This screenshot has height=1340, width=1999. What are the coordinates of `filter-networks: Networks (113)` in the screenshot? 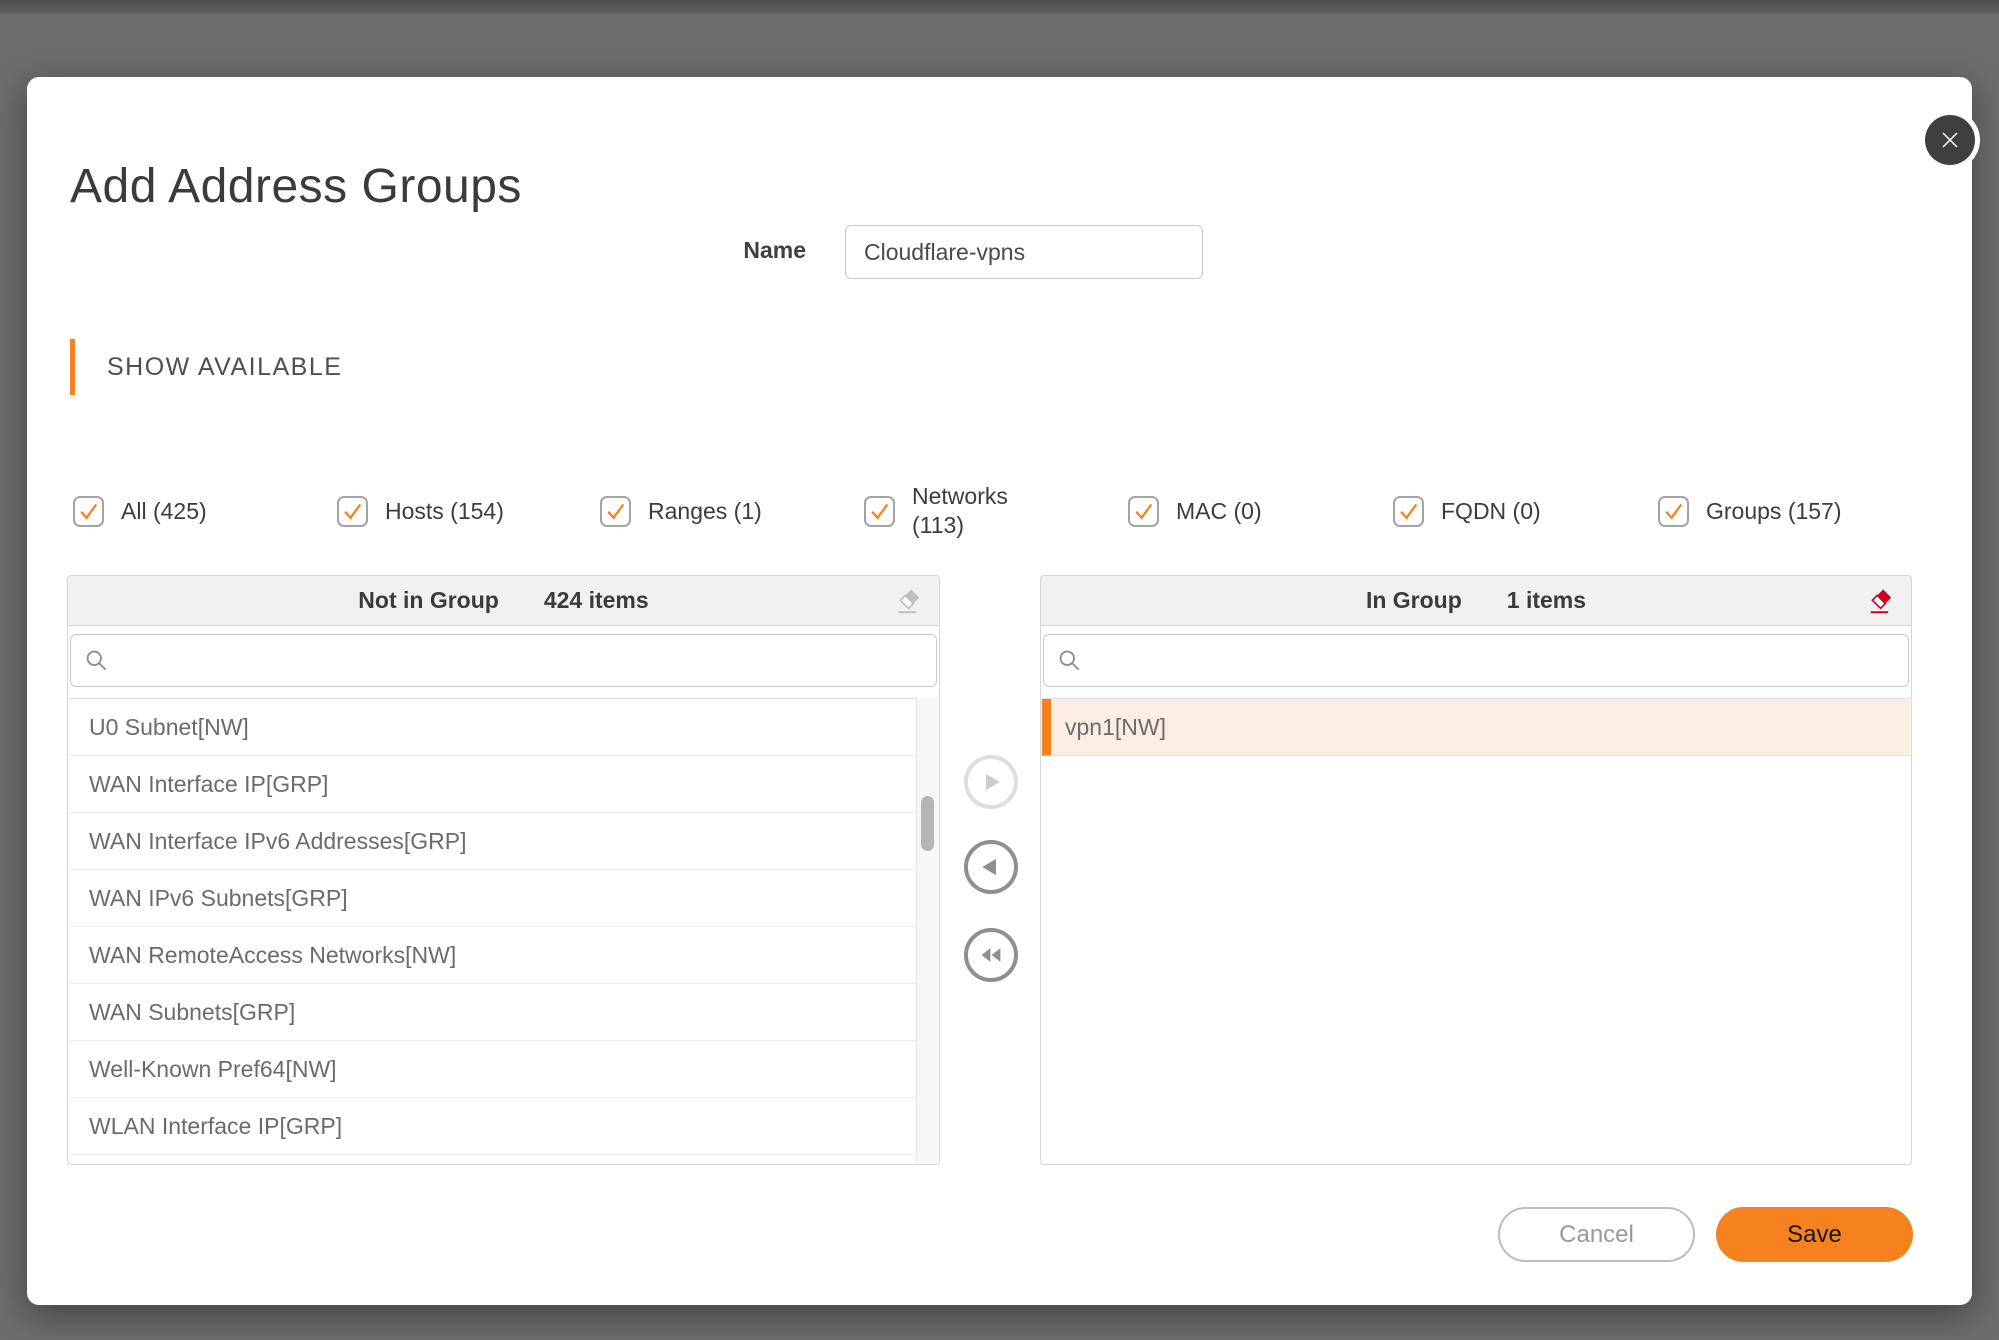 It's located at (947, 511).